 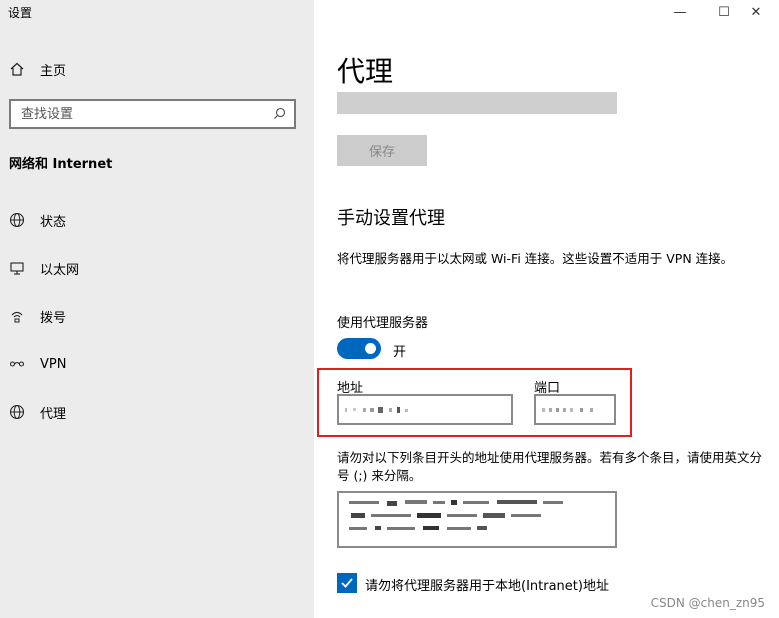 What do you see at coordinates (17, 316) in the screenshot?
I see `dialup-icon` at bounding box center [17, 316].